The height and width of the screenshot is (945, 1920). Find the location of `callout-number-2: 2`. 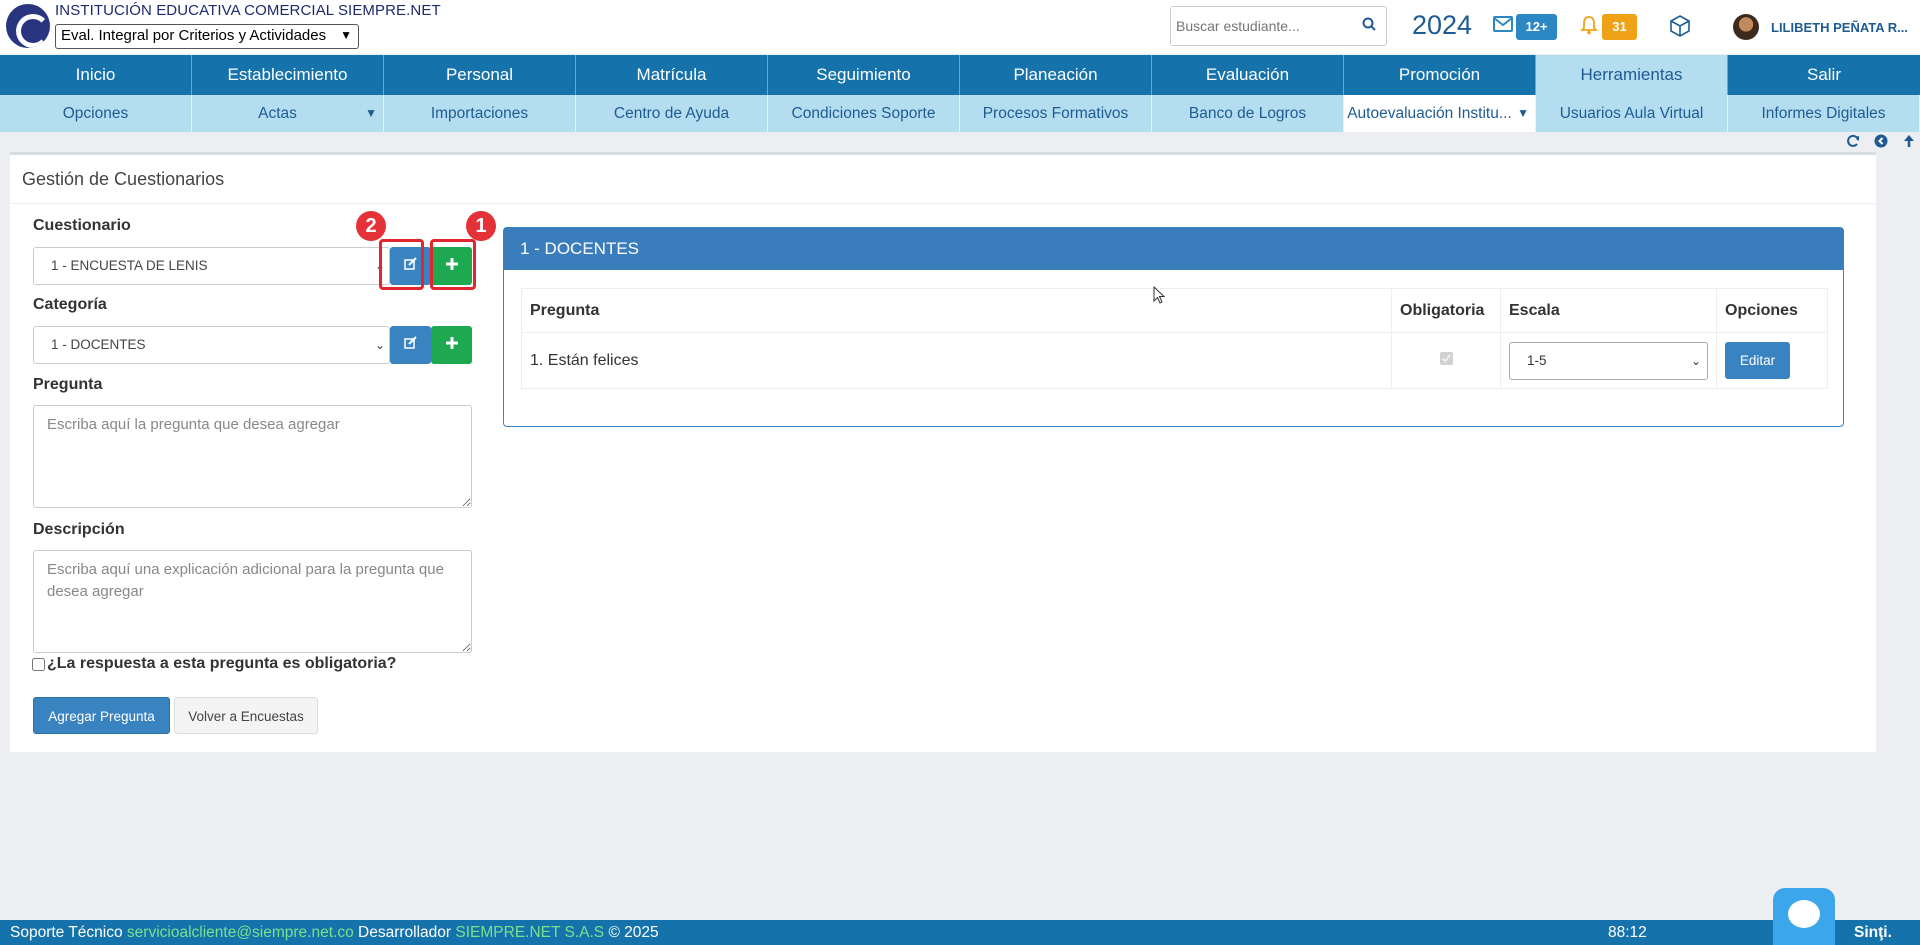

callout-number-2: 2 is located at coordinates (371, 226).